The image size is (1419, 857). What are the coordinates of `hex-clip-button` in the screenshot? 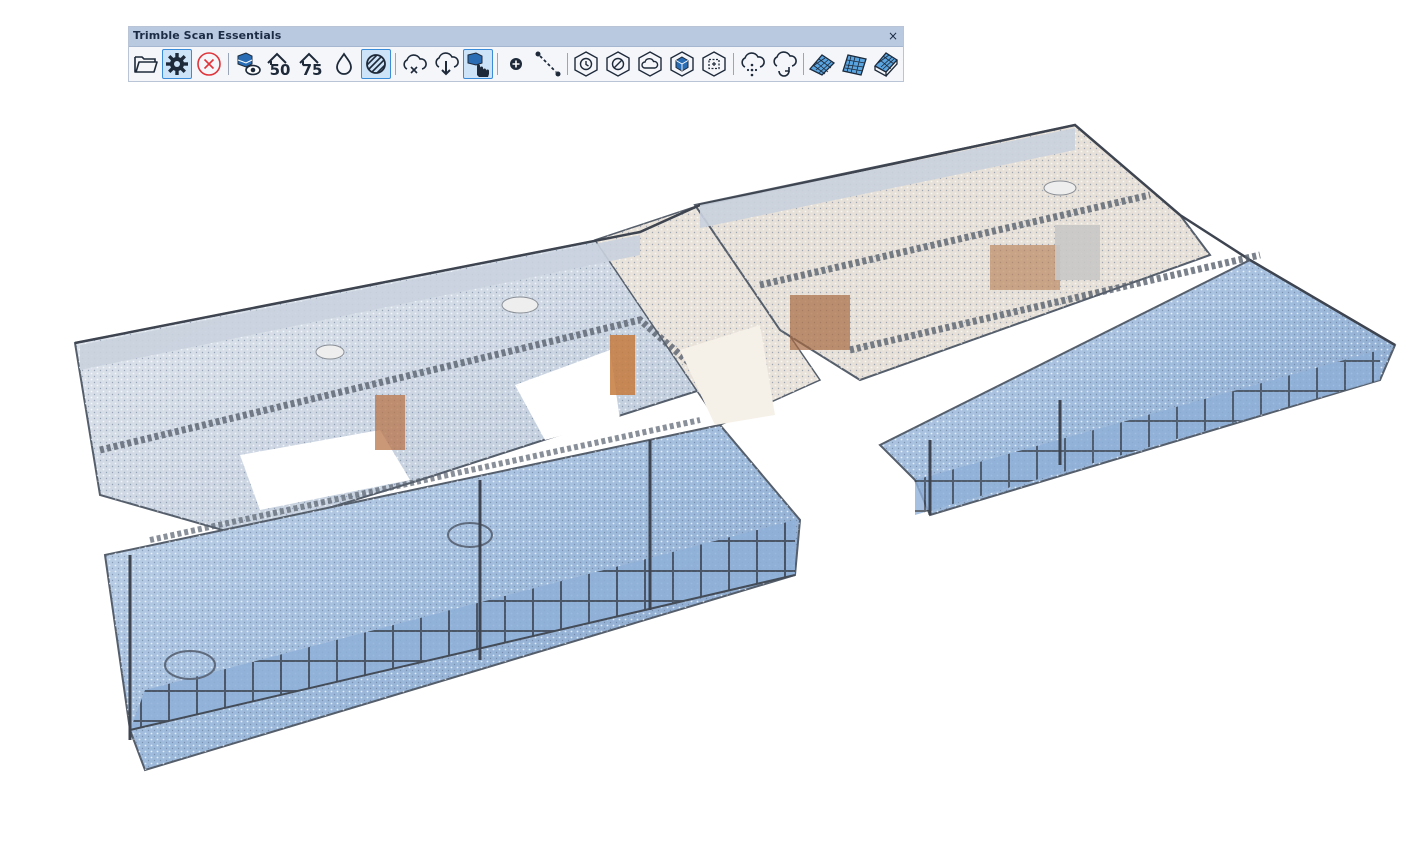 It's located at (618, 64).